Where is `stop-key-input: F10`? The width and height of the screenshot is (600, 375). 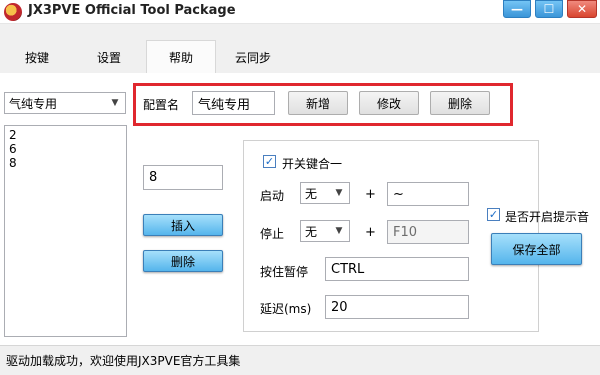 stop-key-input: F10 is located at coordinates (428, 232).